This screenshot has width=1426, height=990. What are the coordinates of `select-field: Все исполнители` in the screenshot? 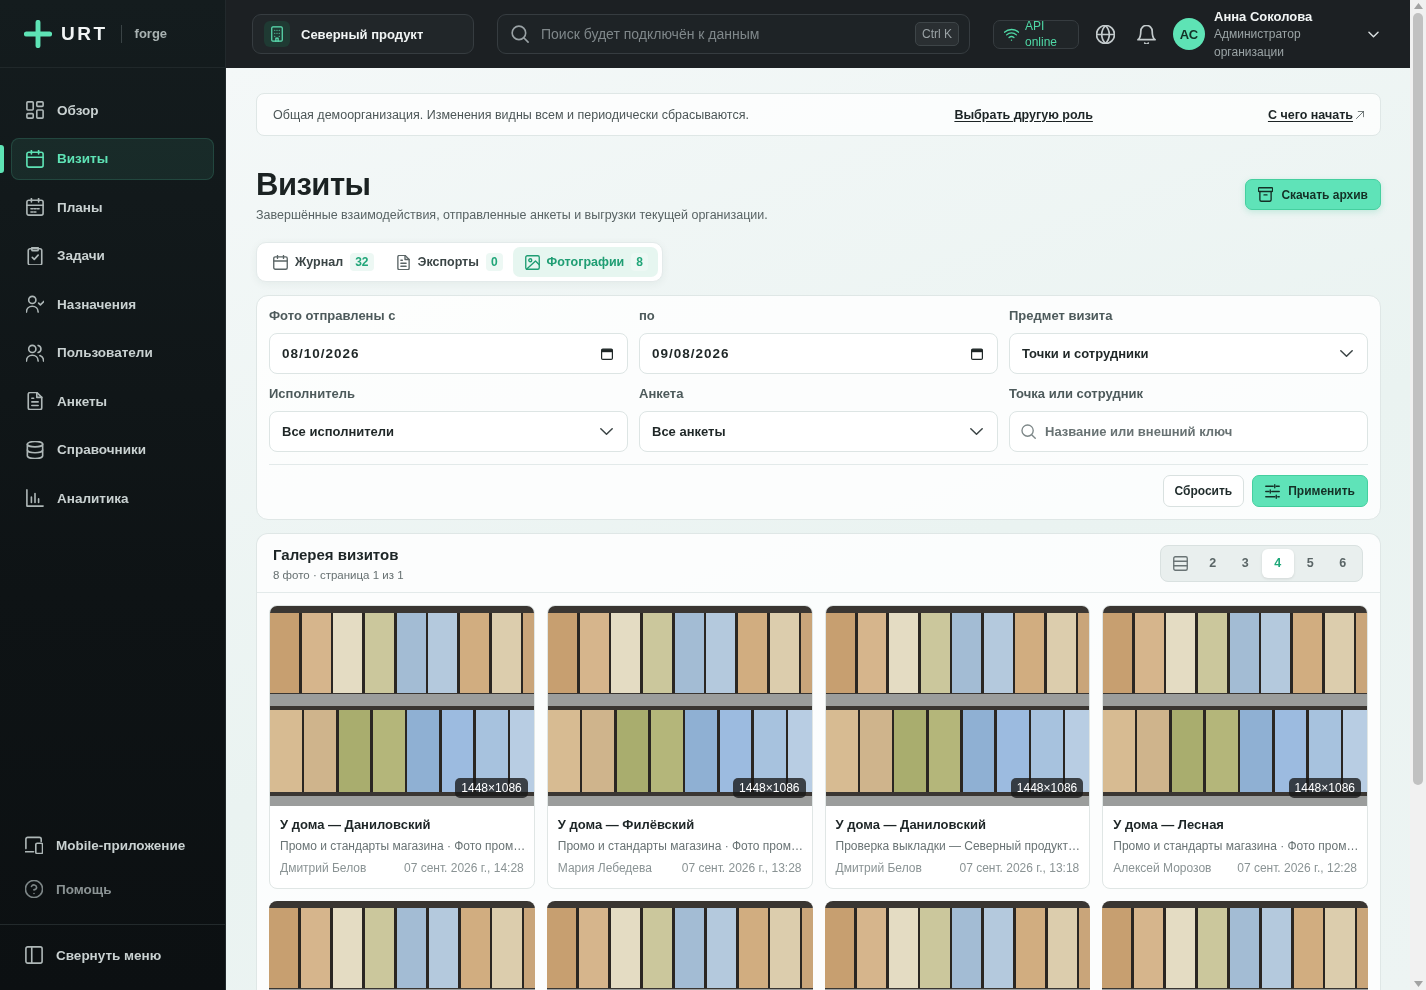 It's located at (448, 431).